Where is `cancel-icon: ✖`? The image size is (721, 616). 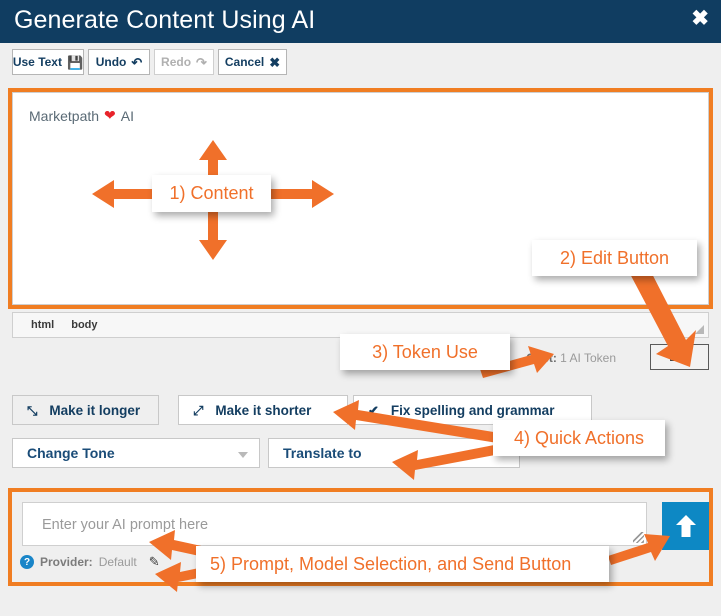
cancel-icon: ✖ is located at coordinates (275, 62).